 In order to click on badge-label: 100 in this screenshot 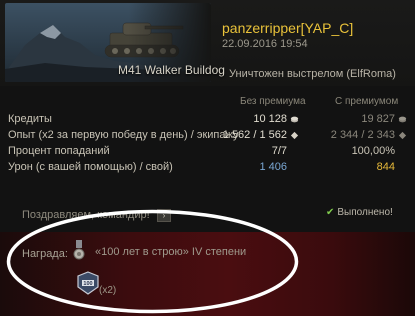, I will do `click(87, 284)`.